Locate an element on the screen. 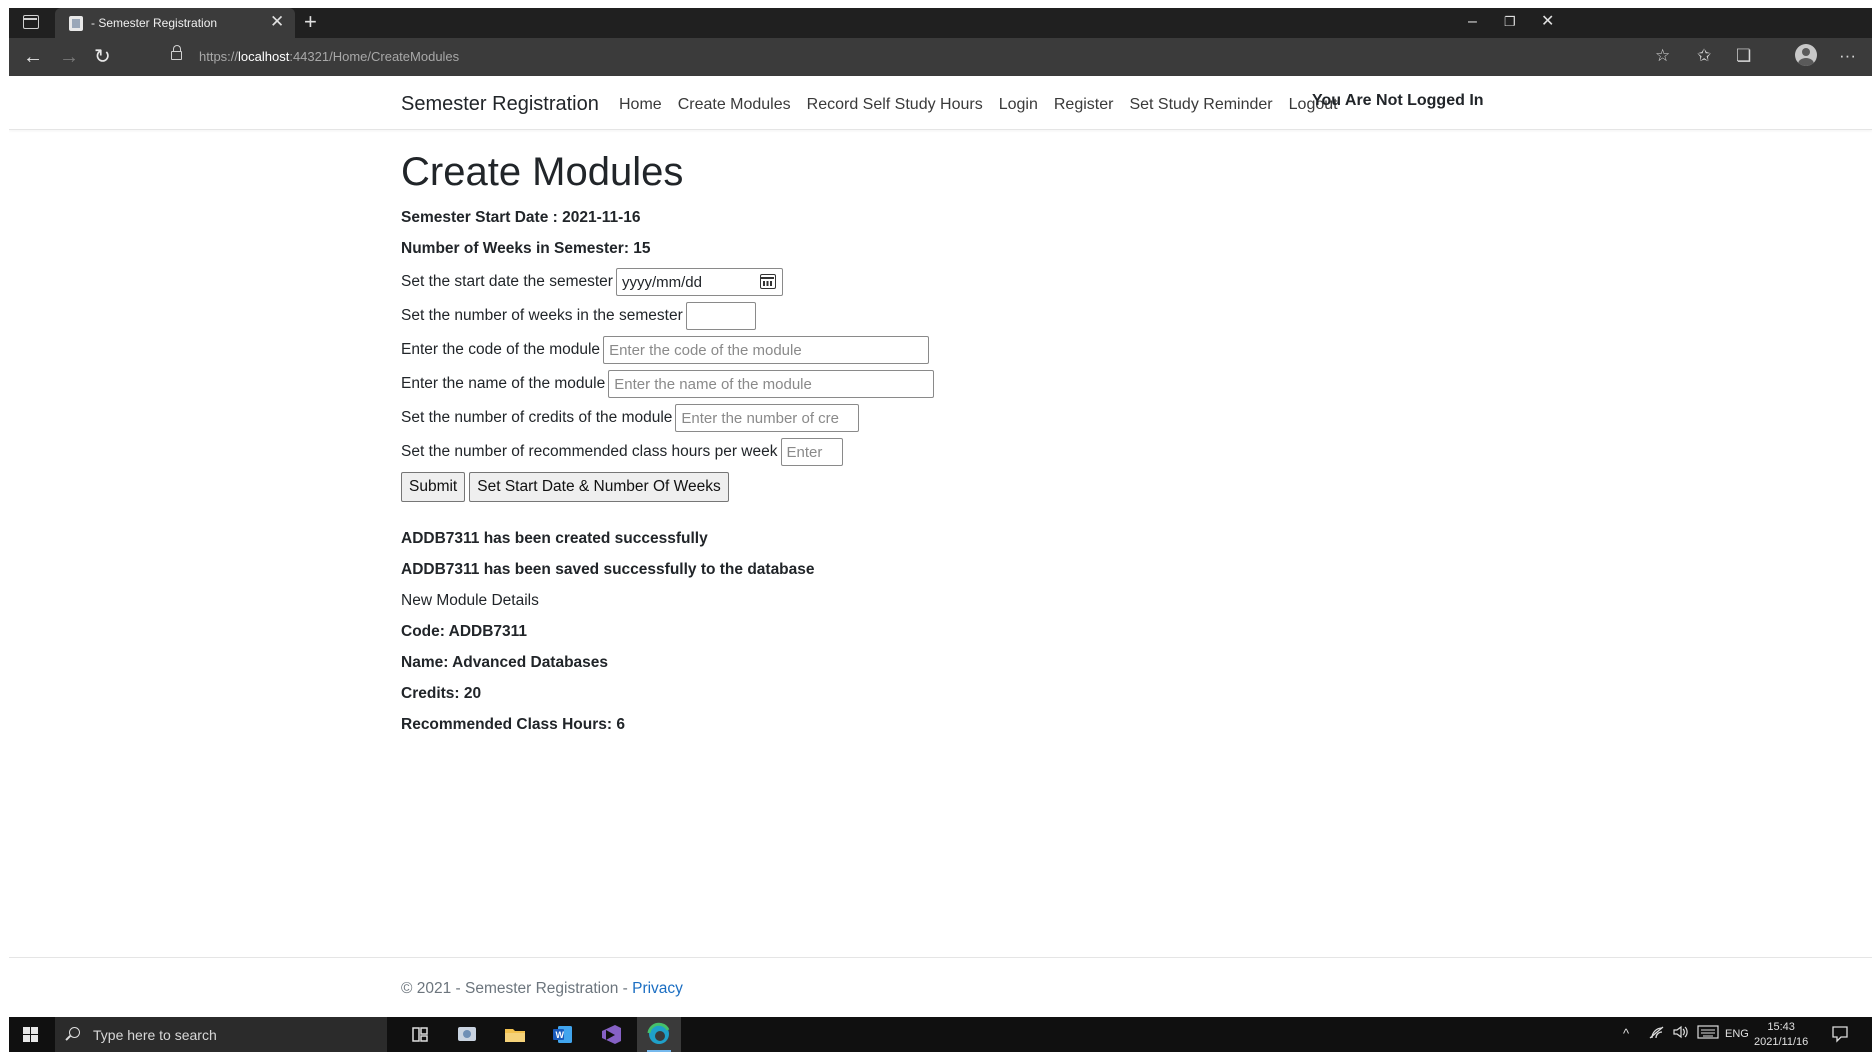 This screenshot has height=1052, width=1873. form-buttons: Submit Set Start Date & Number Of Weeks is located at coordinates (951, 487).